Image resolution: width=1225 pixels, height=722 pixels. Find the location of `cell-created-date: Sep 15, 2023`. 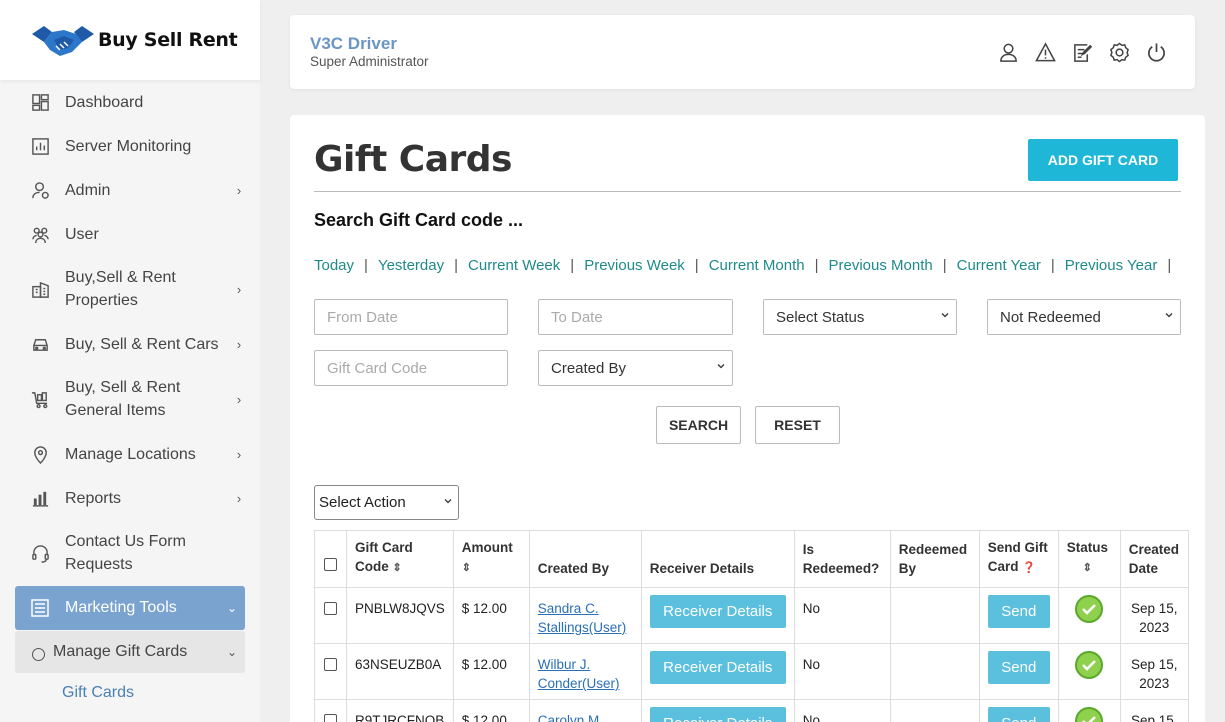

cell-created-date: Sep 15, 2023 is located at coordinates (1154, 671).